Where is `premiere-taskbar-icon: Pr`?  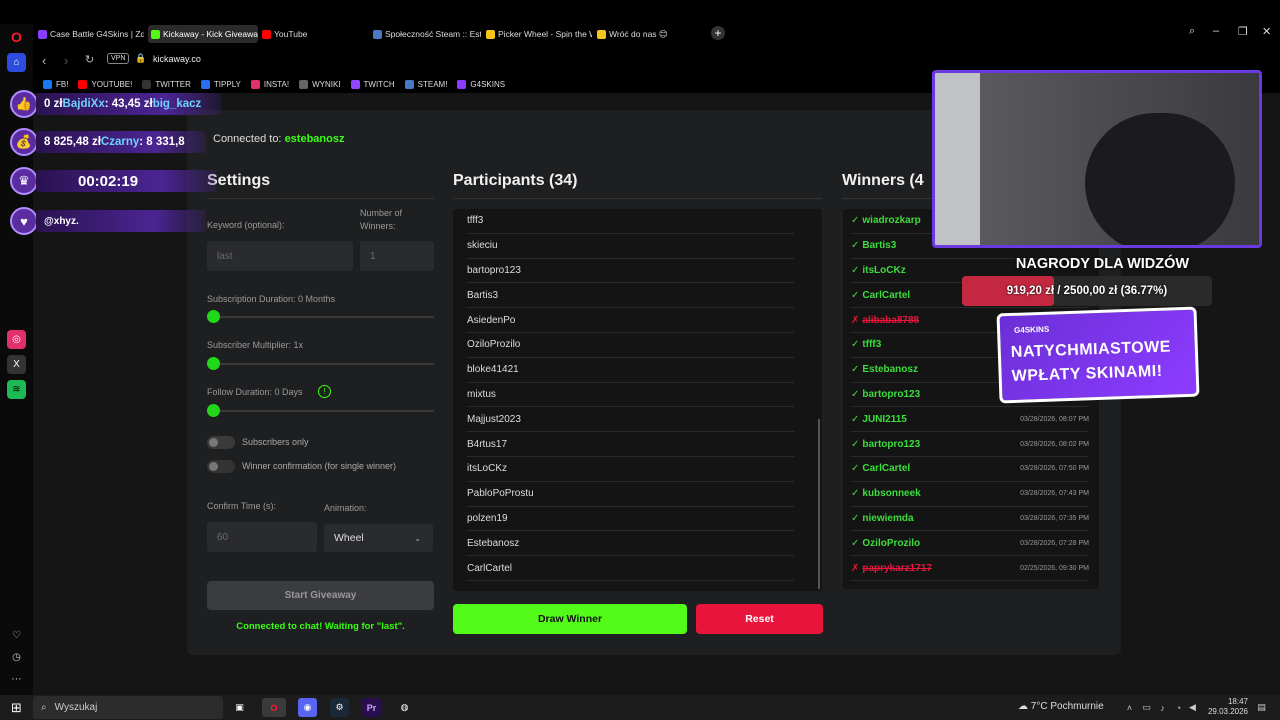
premiere-taskbar-icon: Pr is located at coordinates (371, 707).